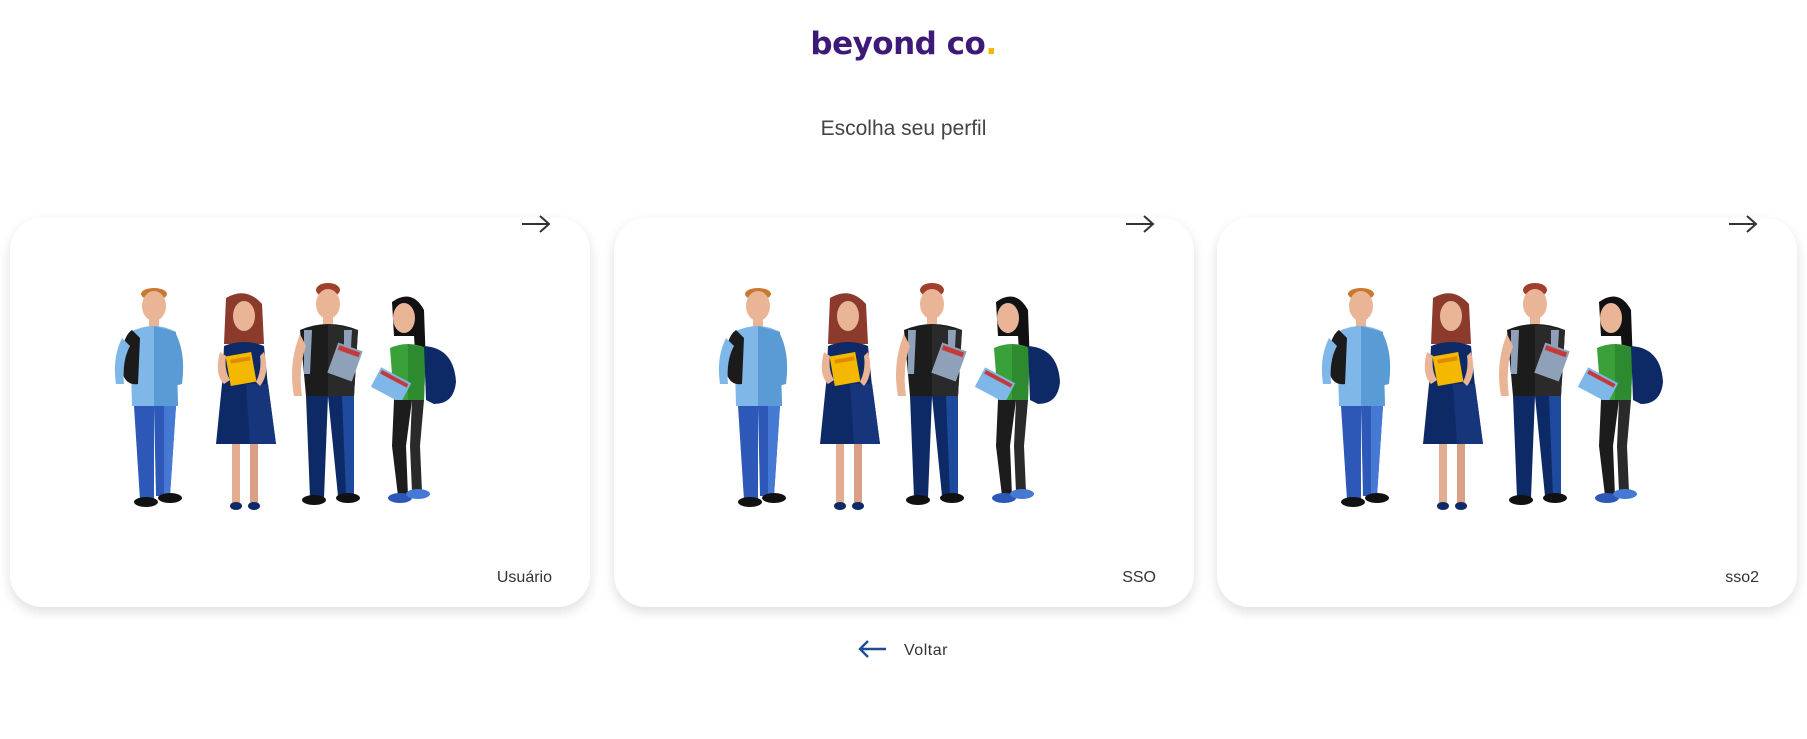  What do you see at coordinates (524, 577) in the screenshot?
I see `card-label: Usuário` at bounding box center [524, 577].